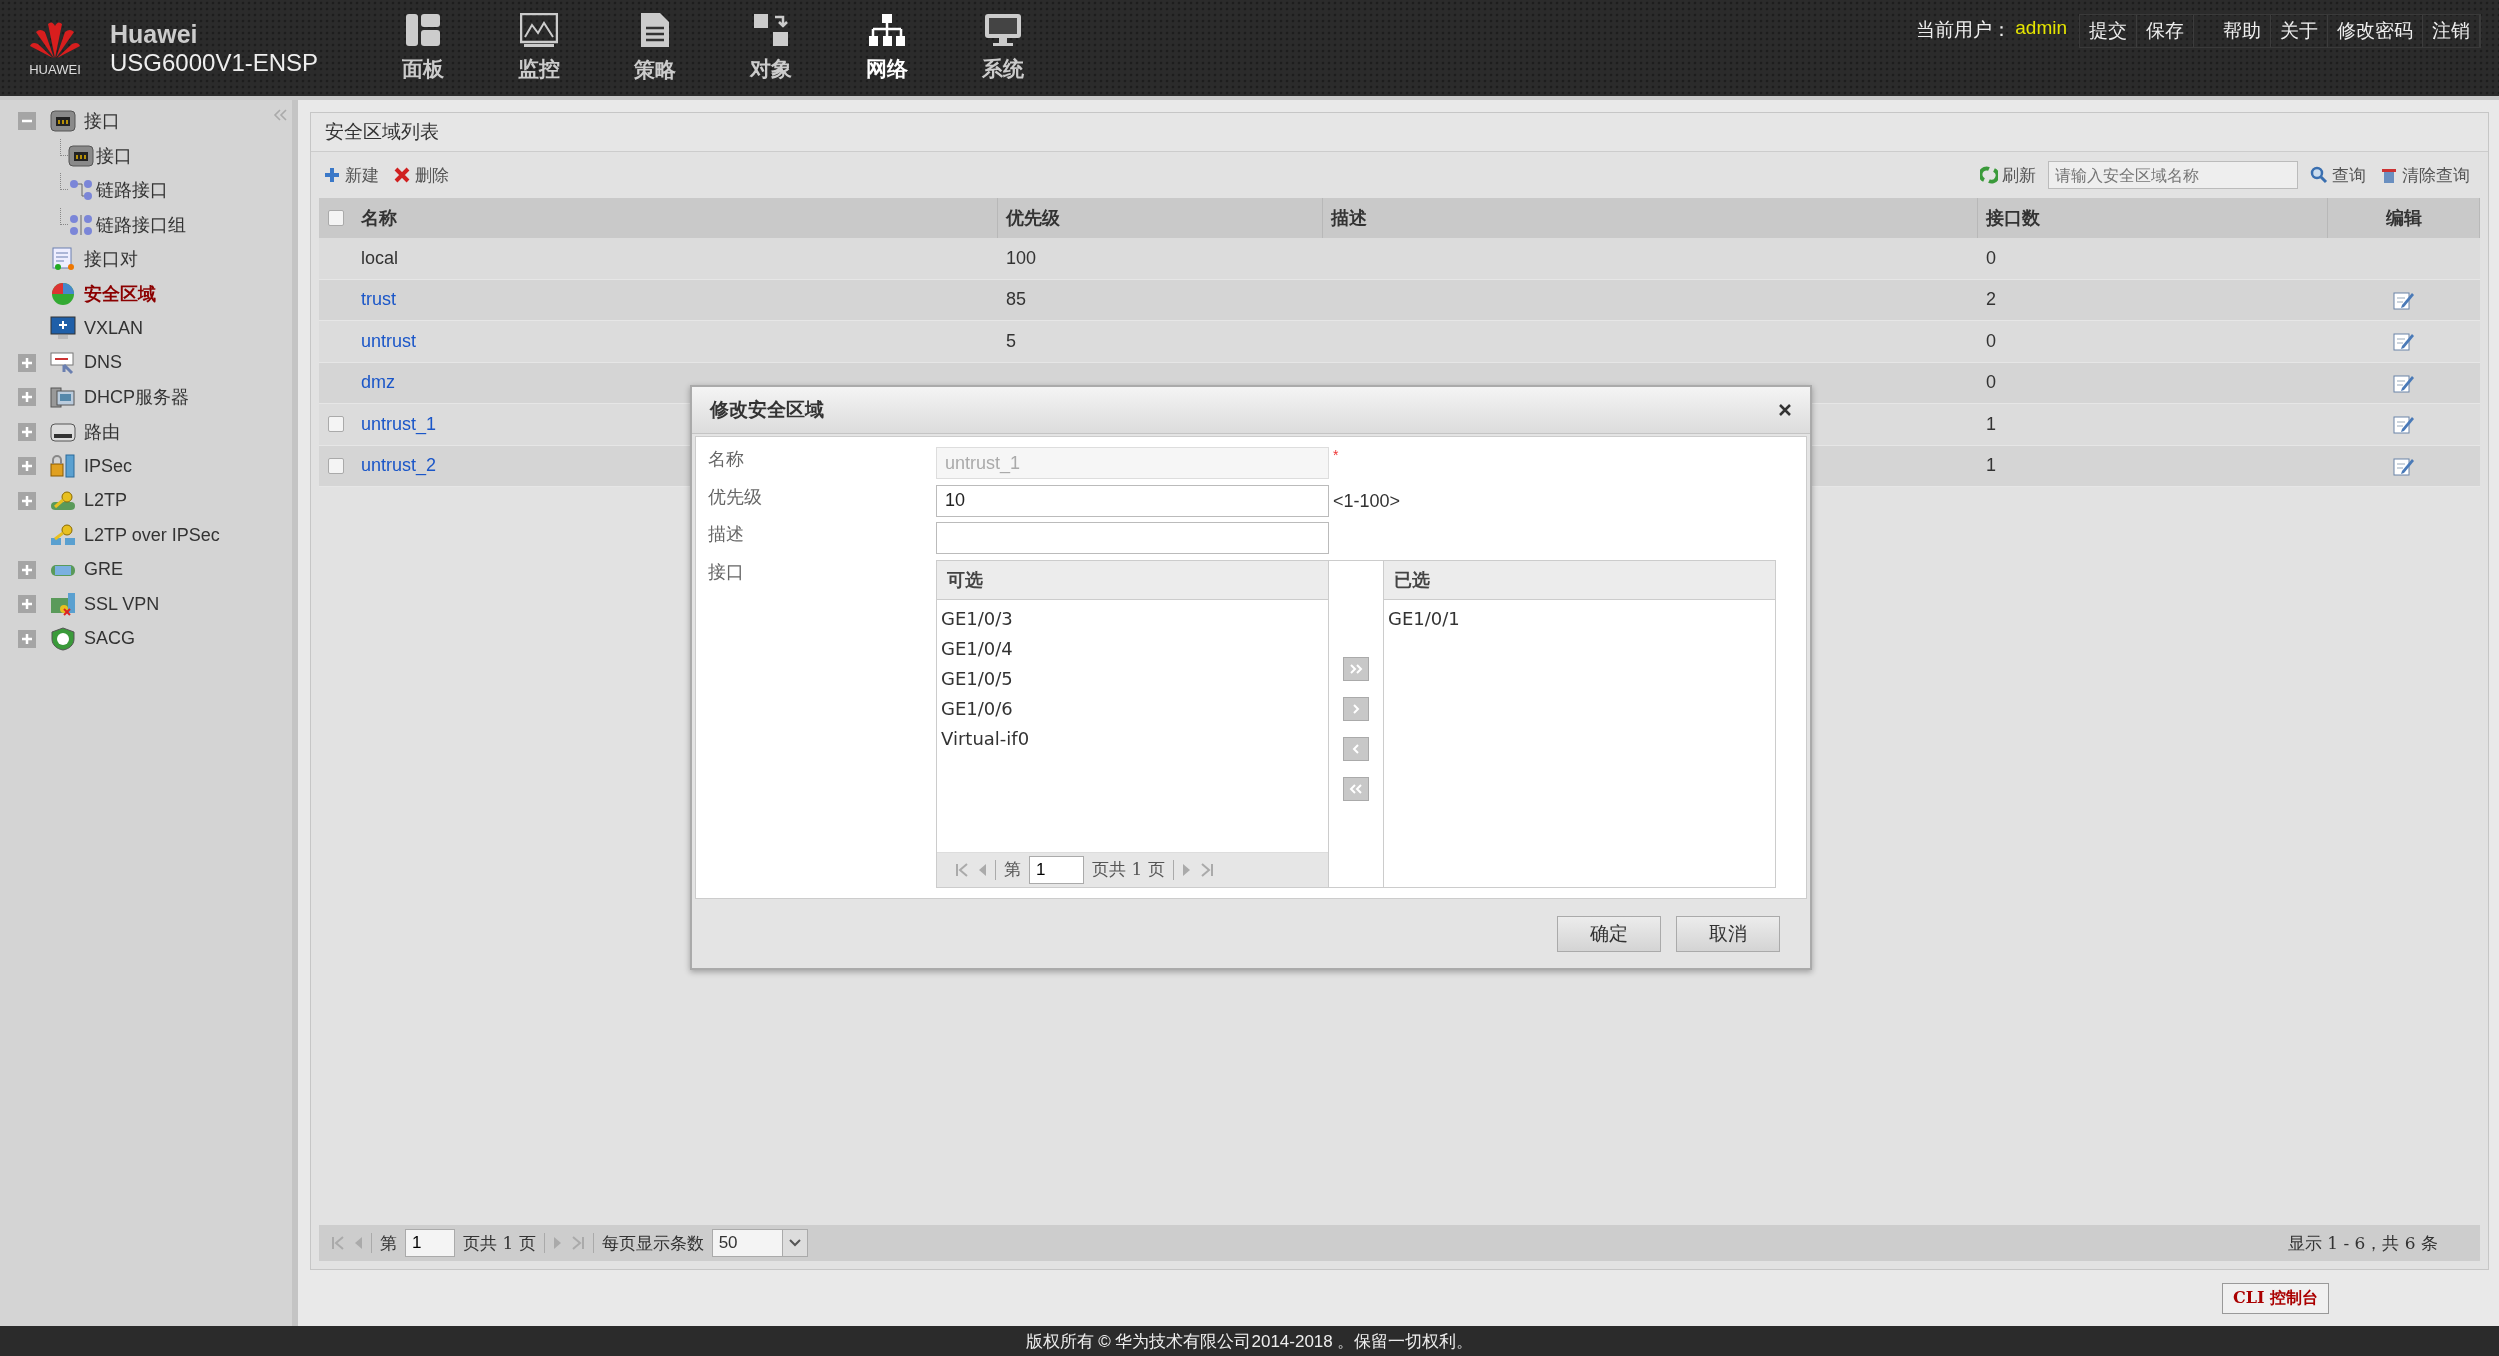 The width and height of the screenshot is (2499, 1356). What do you see at coordinates (1399, 300) in the screenshot?
I see `table-row: trust 85 2` at bounding box center [1399, 300].